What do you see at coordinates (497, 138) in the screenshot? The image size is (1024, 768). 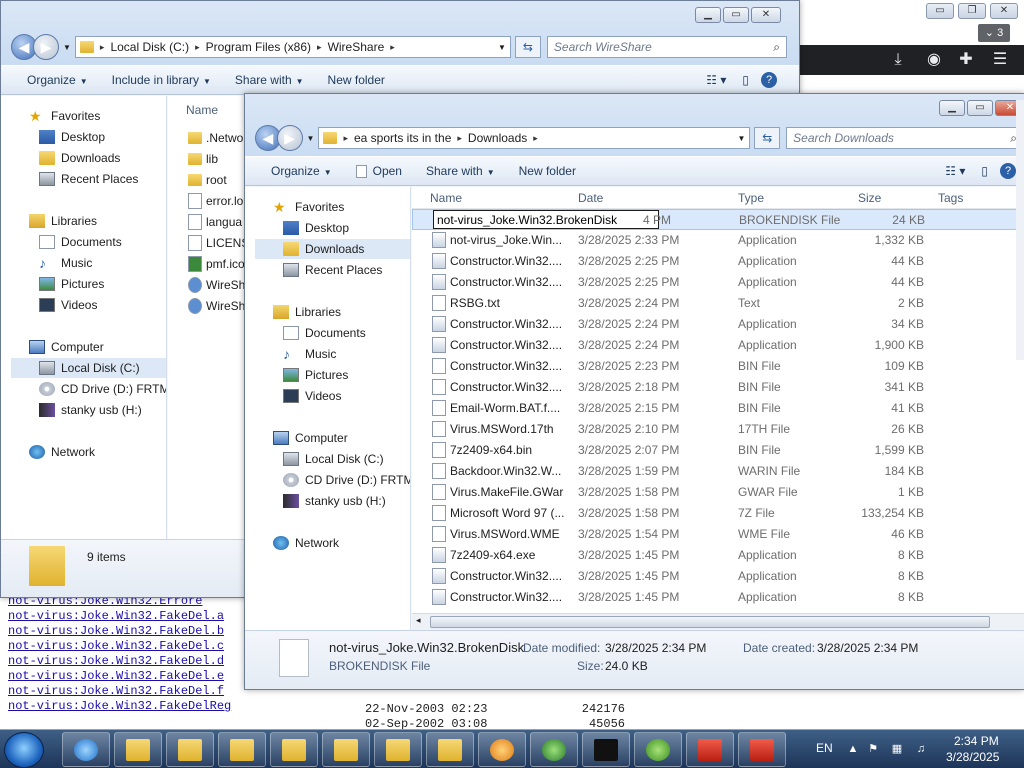 I see `breadcrumb-item: Downloads` at bounding box center [497, 138].